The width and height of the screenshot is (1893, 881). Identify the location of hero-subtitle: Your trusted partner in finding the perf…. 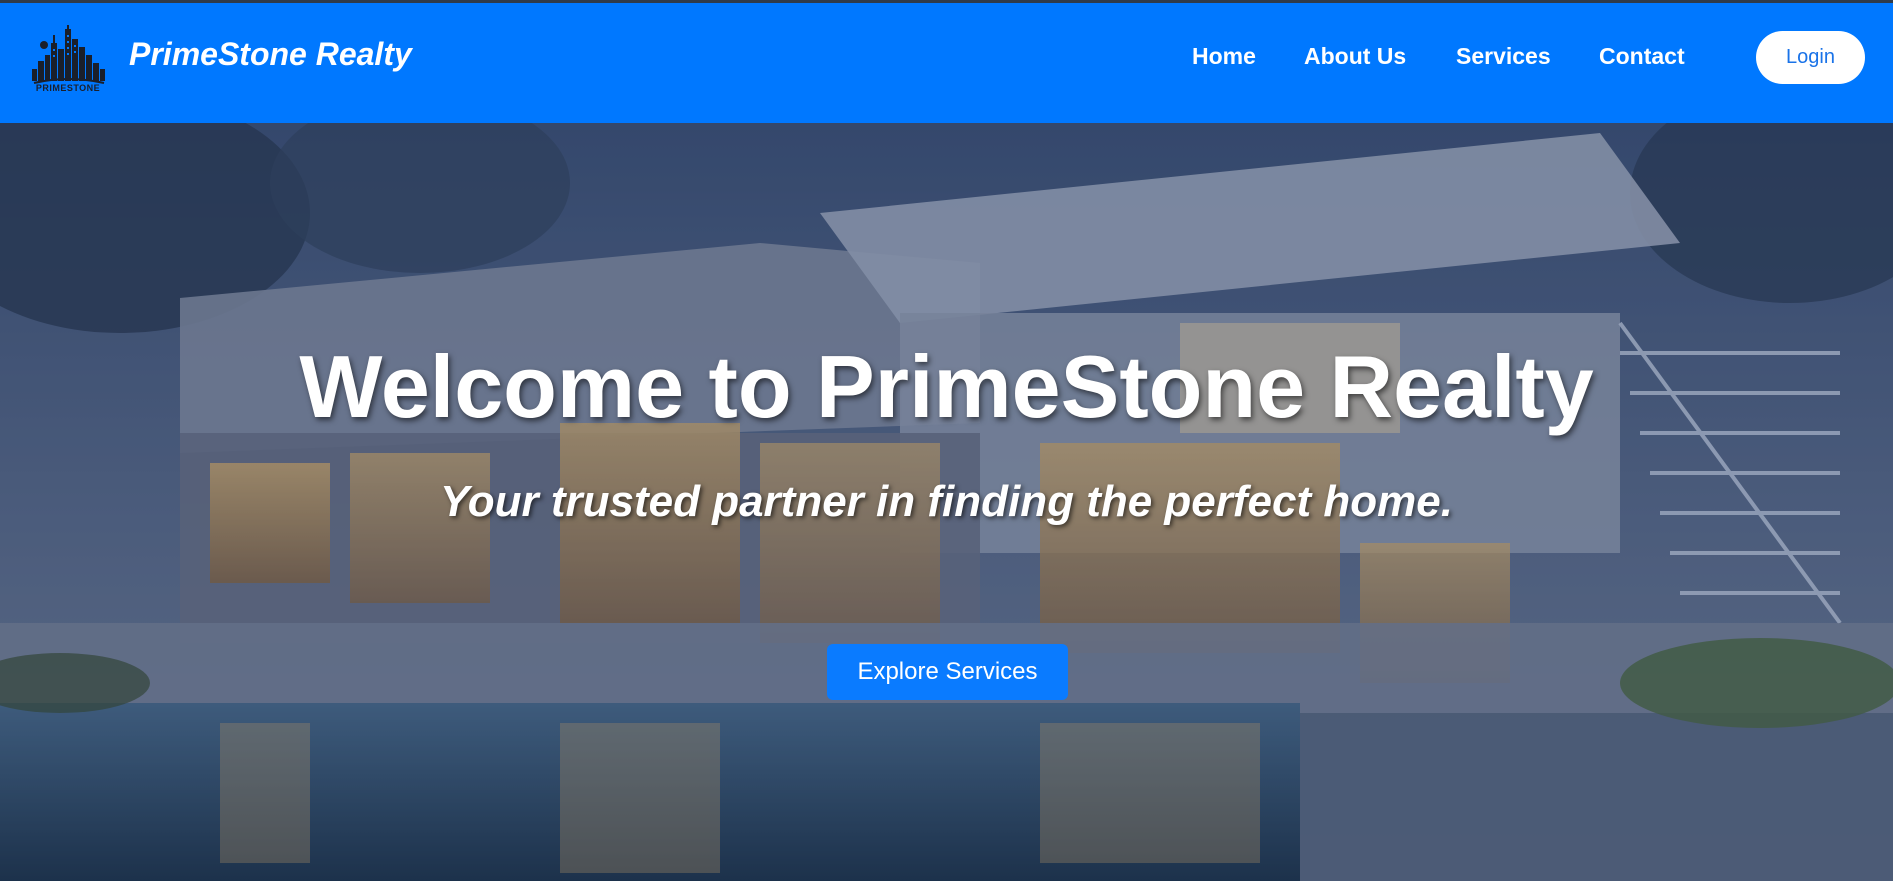
(946, 501).